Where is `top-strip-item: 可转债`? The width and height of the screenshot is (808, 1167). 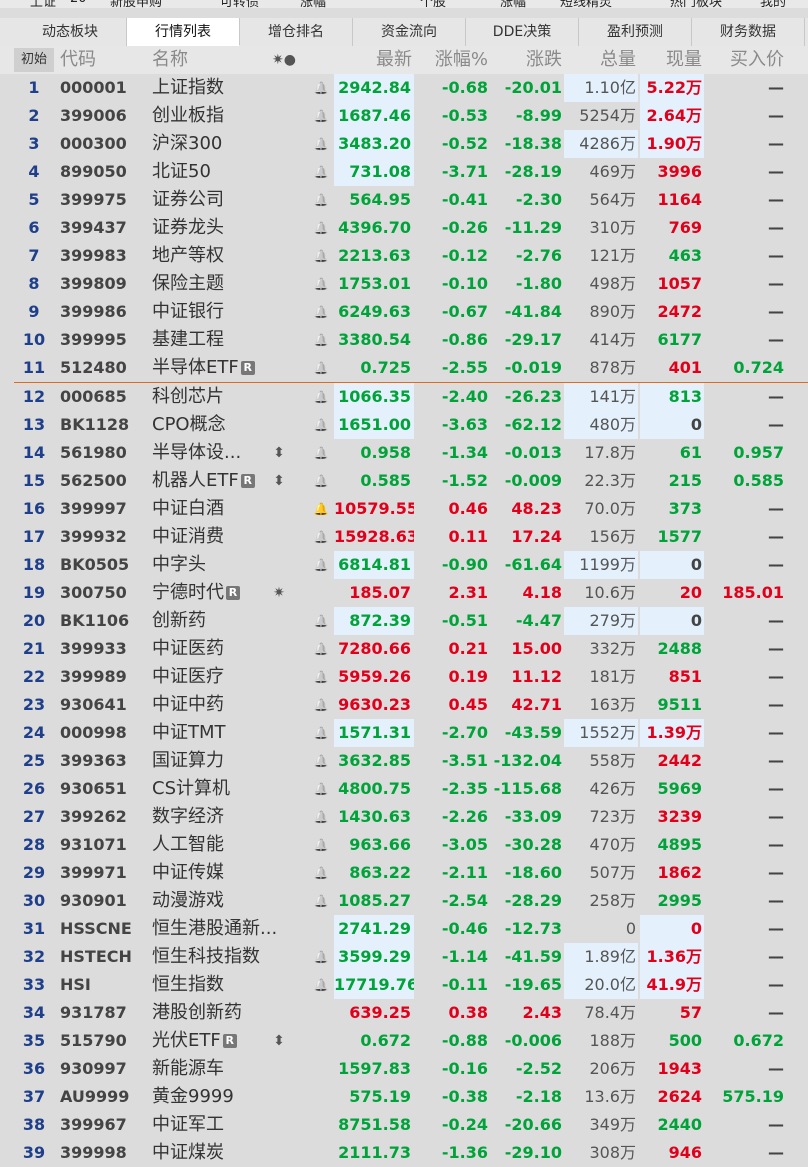
top-strip-item: 可转债 is located at coordinates (239, 4).